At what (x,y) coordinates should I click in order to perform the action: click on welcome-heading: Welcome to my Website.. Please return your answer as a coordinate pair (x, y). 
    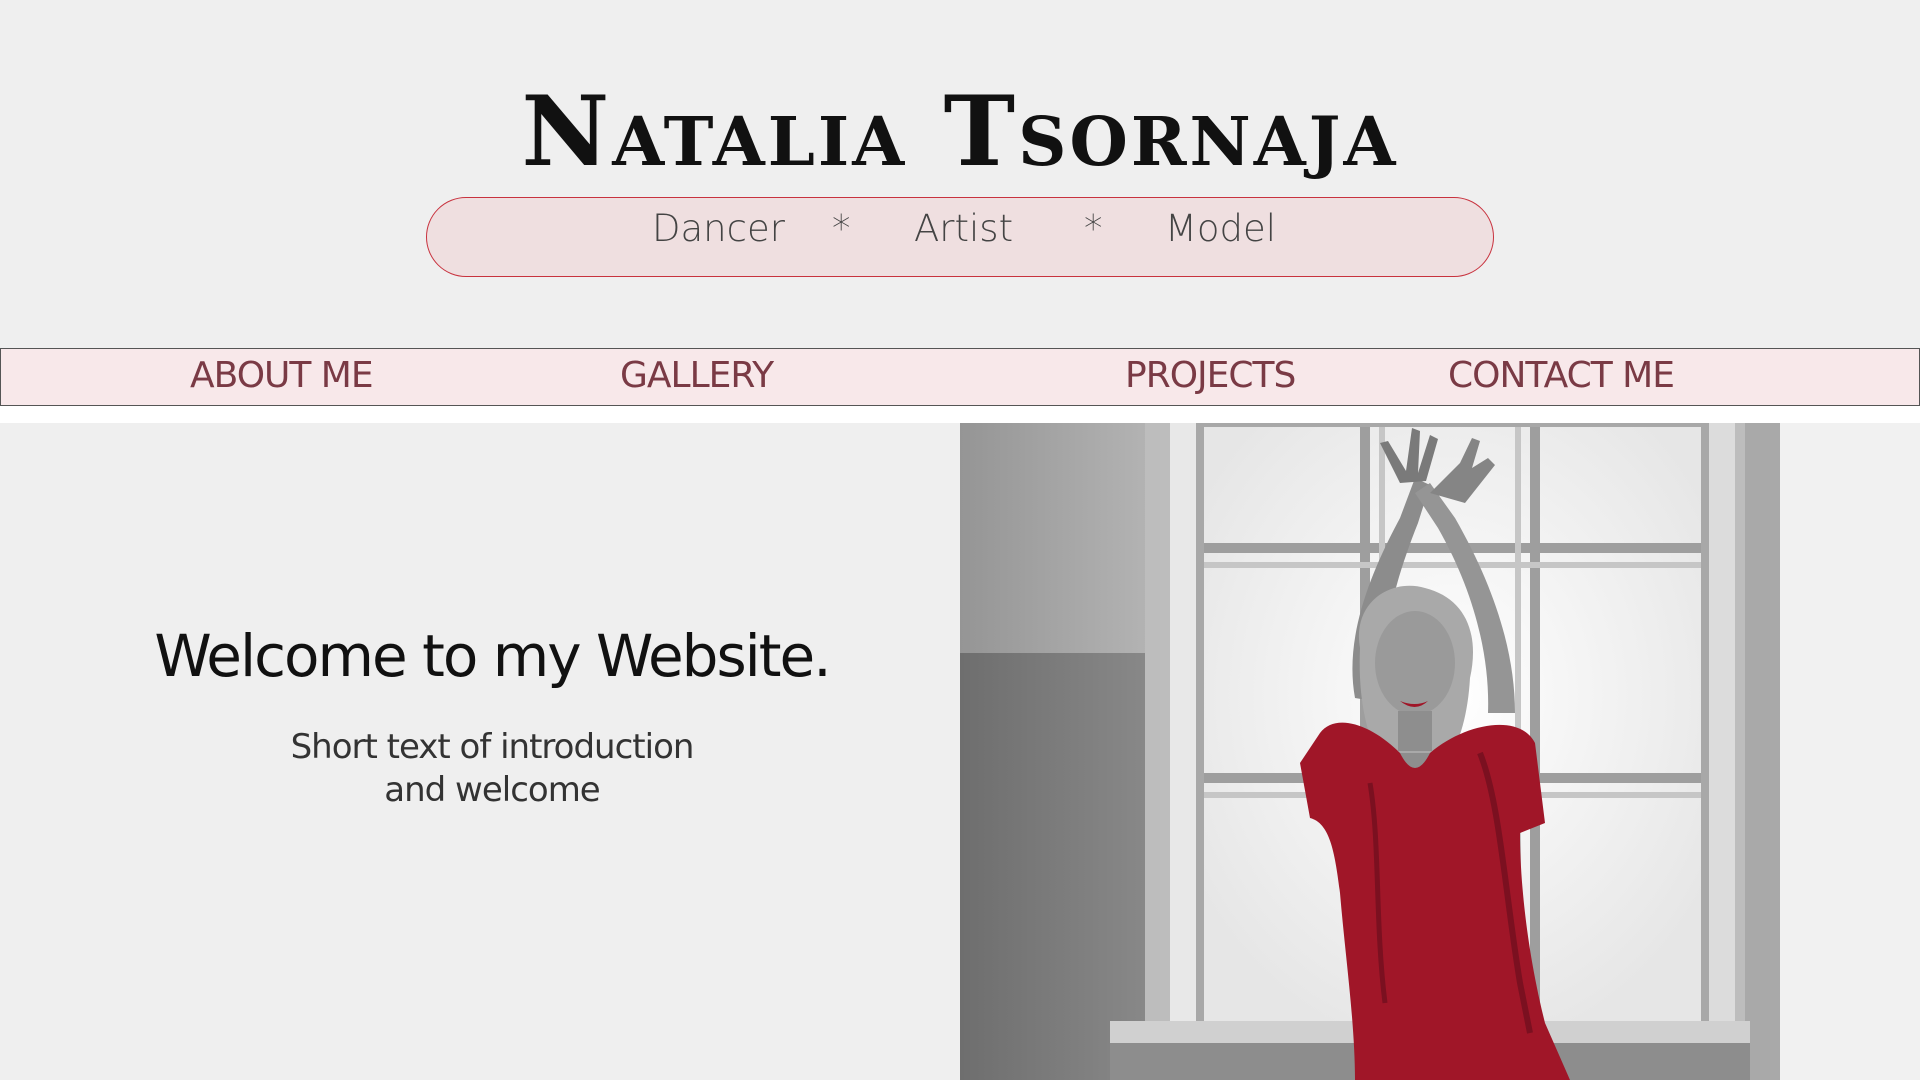
    Looking at the image, I should click on (492, 656).